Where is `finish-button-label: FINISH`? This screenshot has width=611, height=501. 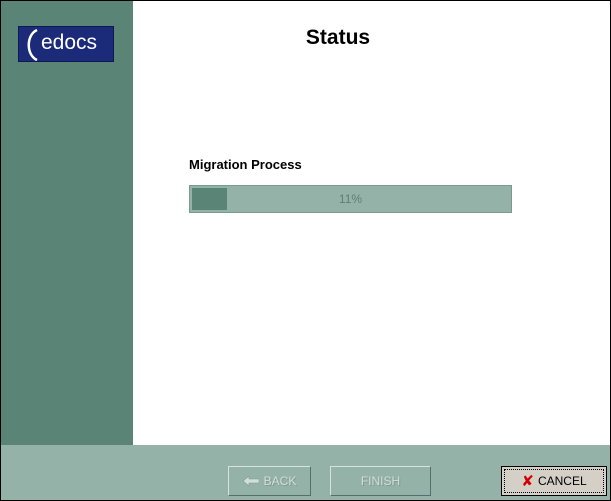
finish-button-label: FINISH is located at coordinates (380, 481).